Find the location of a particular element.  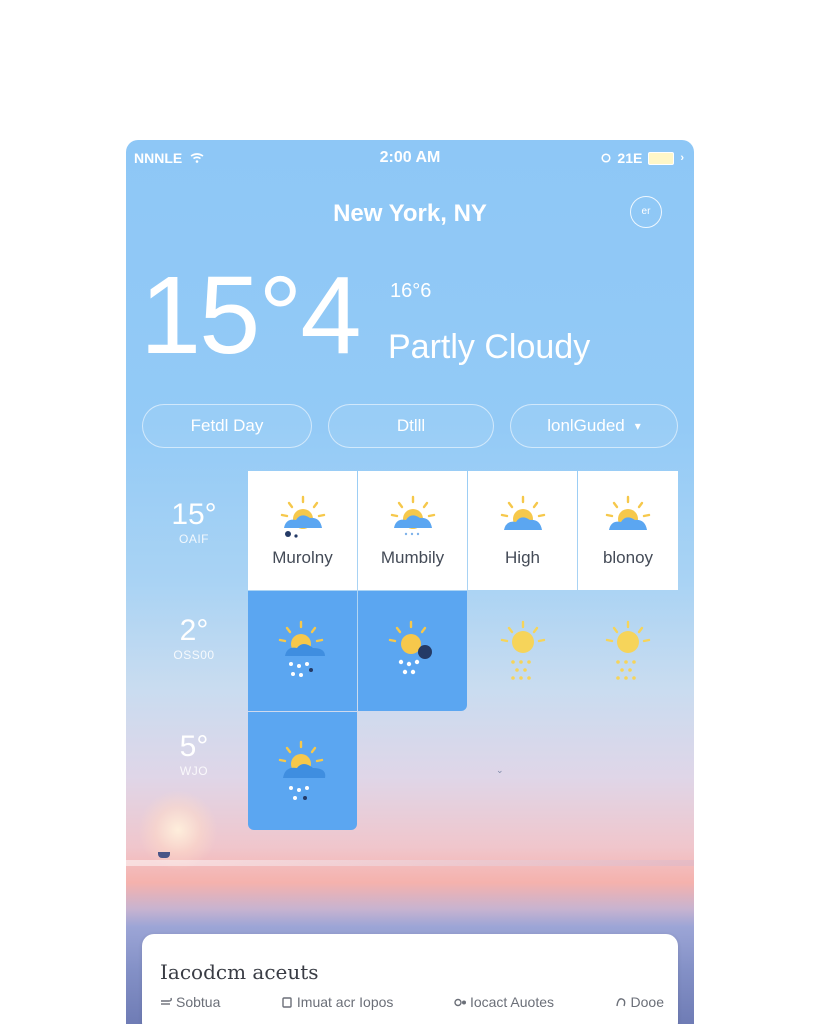

column-label: blonoy is located at coordinates (628, 557).